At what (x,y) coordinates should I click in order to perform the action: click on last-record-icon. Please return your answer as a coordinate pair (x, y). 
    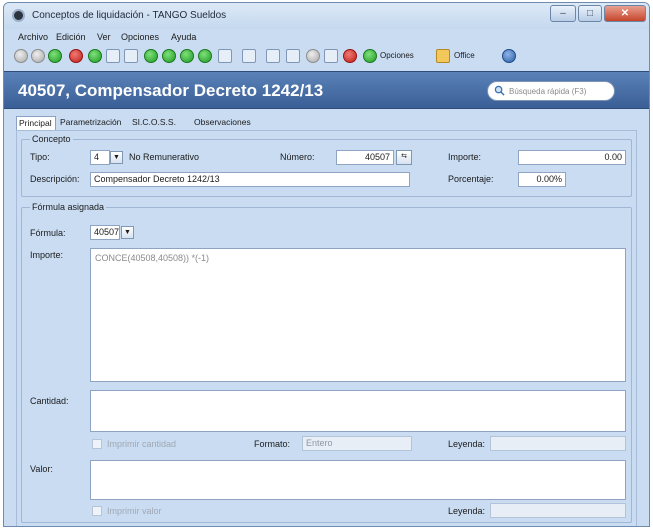
    Looking at the image, I should click on (205, 56).